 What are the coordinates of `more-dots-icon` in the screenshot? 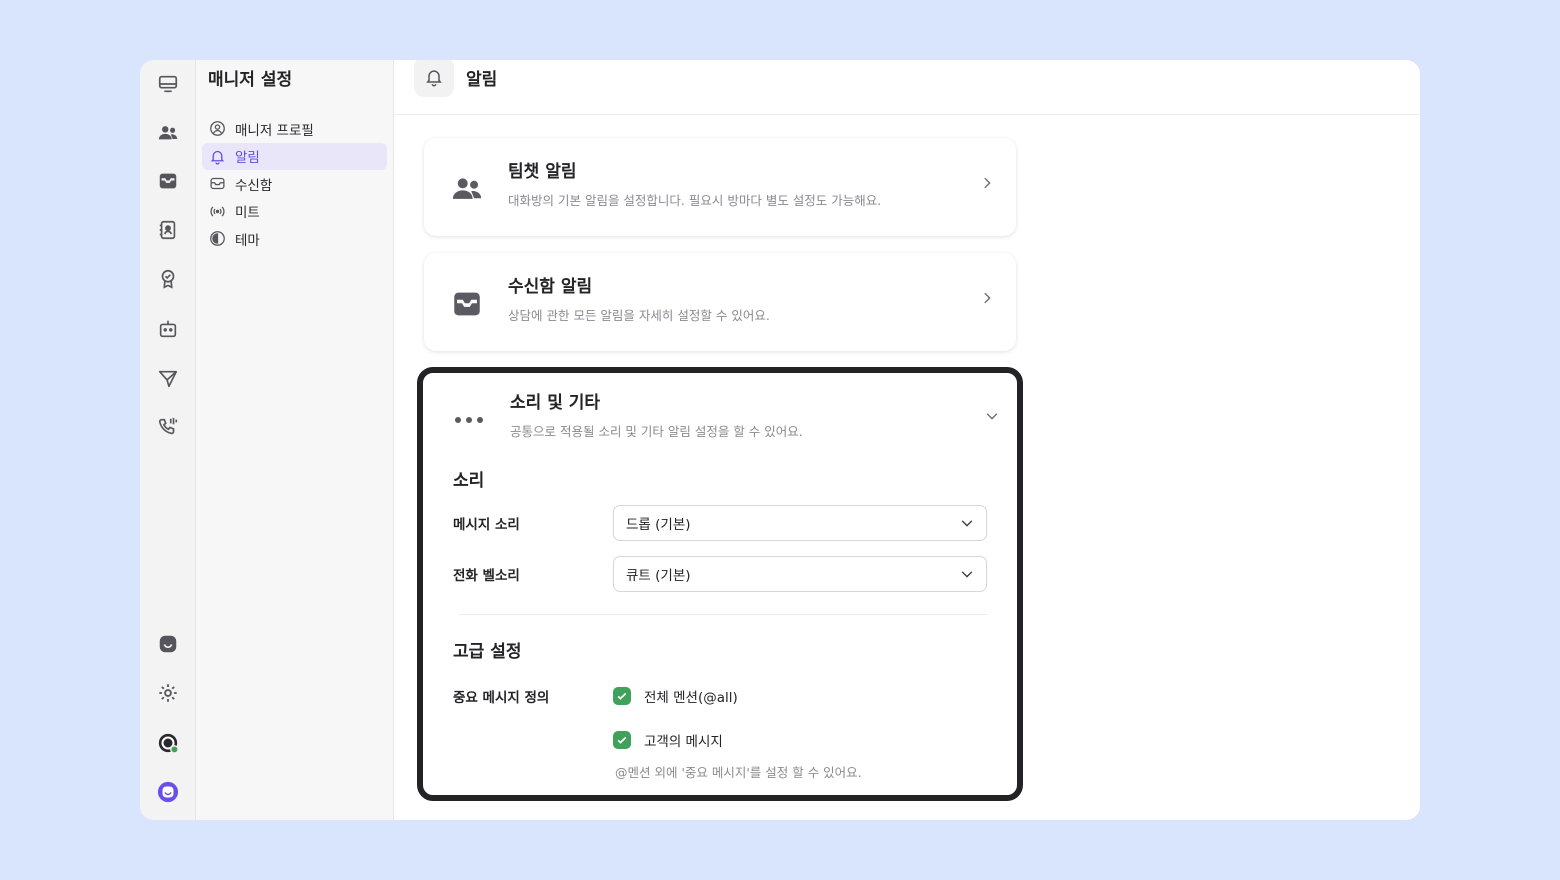 It's located at (469, 420).